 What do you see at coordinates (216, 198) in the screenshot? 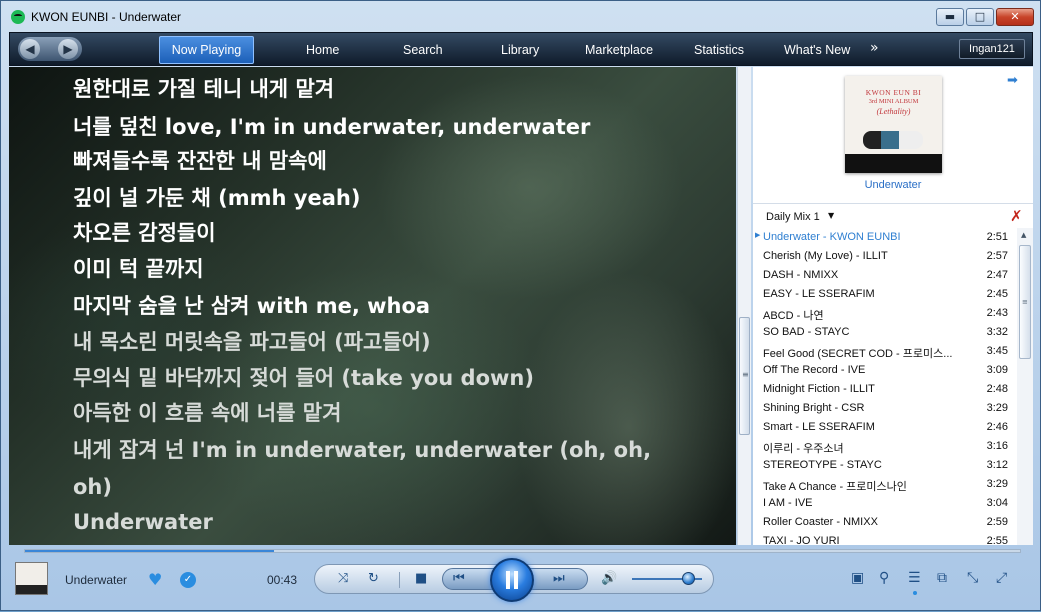
I see `lyric-line: 깊이 널 가둔 채 (mmh yeah)` at bounding box center [216, 198].